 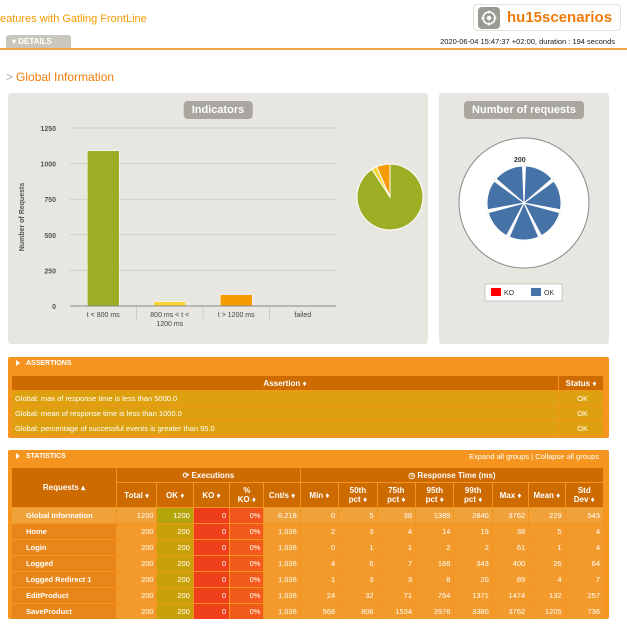 What do you see at coordinates (60, 77) in the screenshot?
I see `section-title: > Global Information` at bounding box center [60, 77].